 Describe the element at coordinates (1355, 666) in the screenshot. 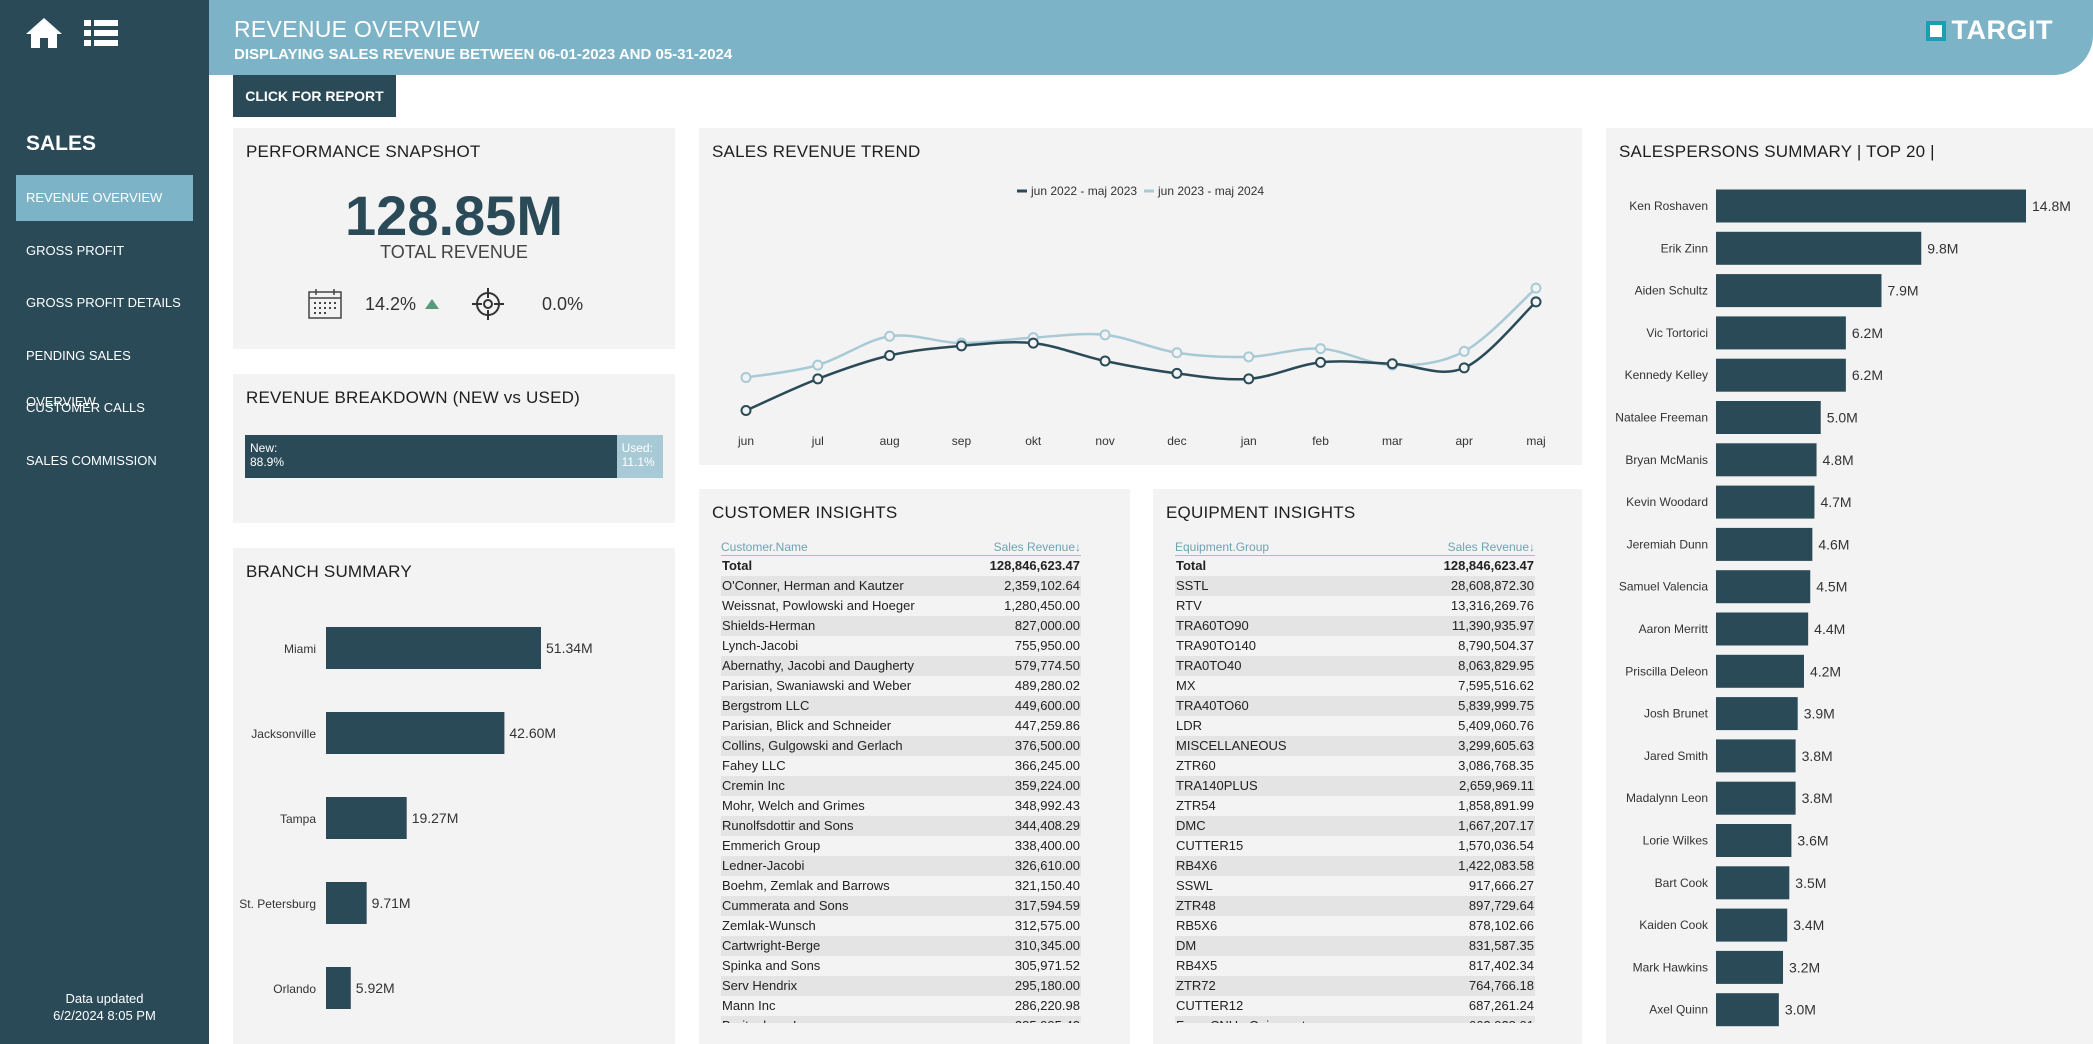

I see `table-row: TRA0TO40 8,063,829.95` at that location.